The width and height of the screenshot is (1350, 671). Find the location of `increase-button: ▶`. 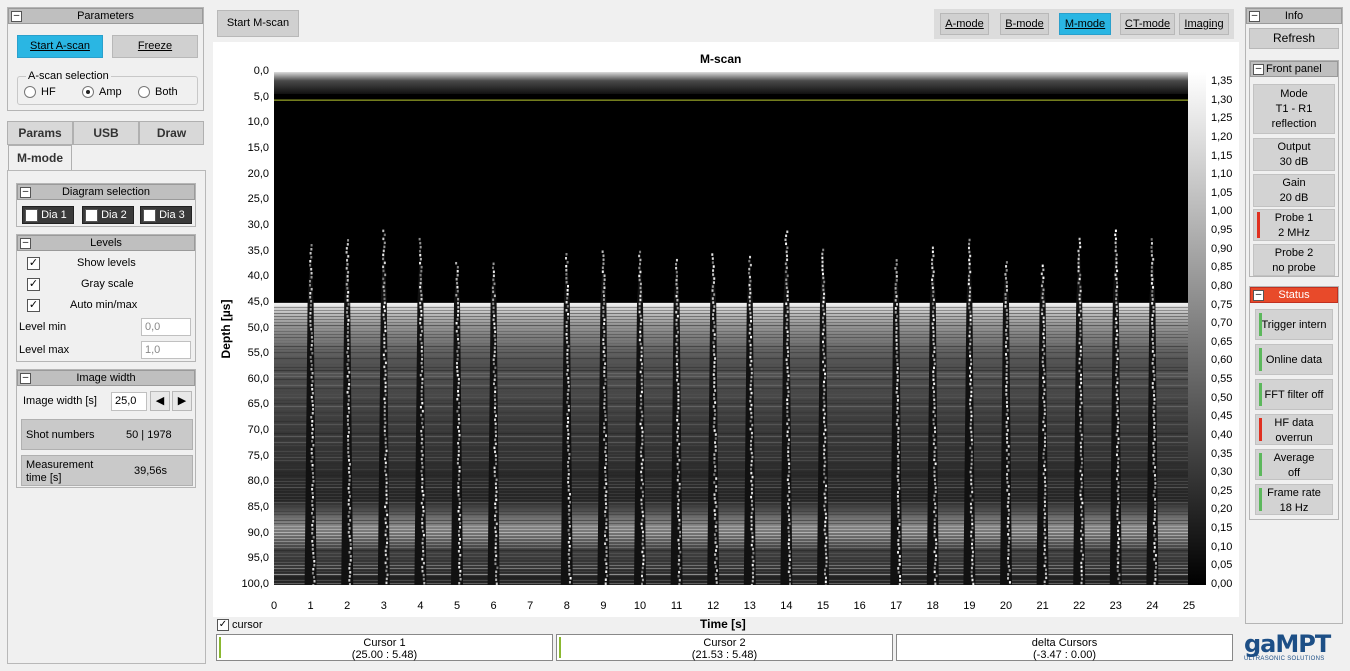

increase-button: ▶ is located at coordinates (182, 401).